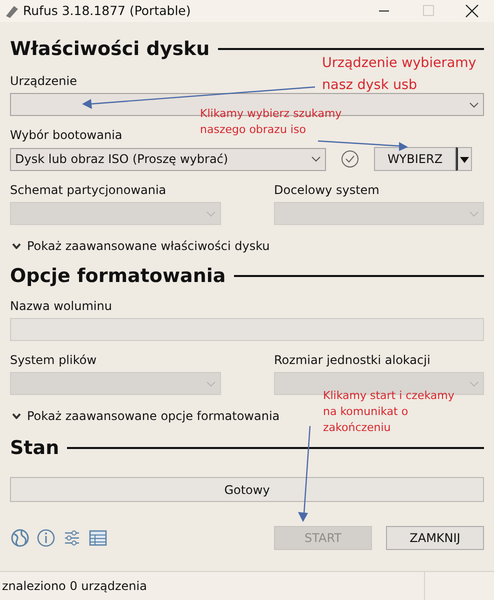 This screenshot has height=600, width=494. I want to click on field-label: Wybór bootowania, so click(66, 135).